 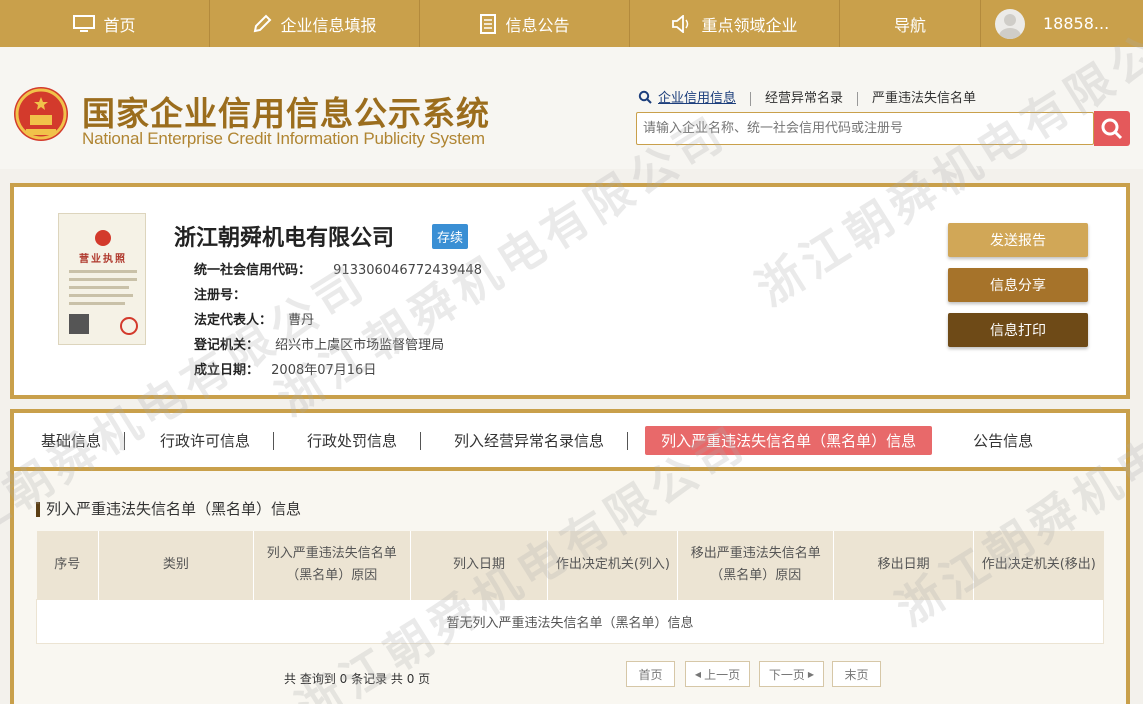 I want to click on print-info-button: 信息打印, so click(x=1018, y=330).